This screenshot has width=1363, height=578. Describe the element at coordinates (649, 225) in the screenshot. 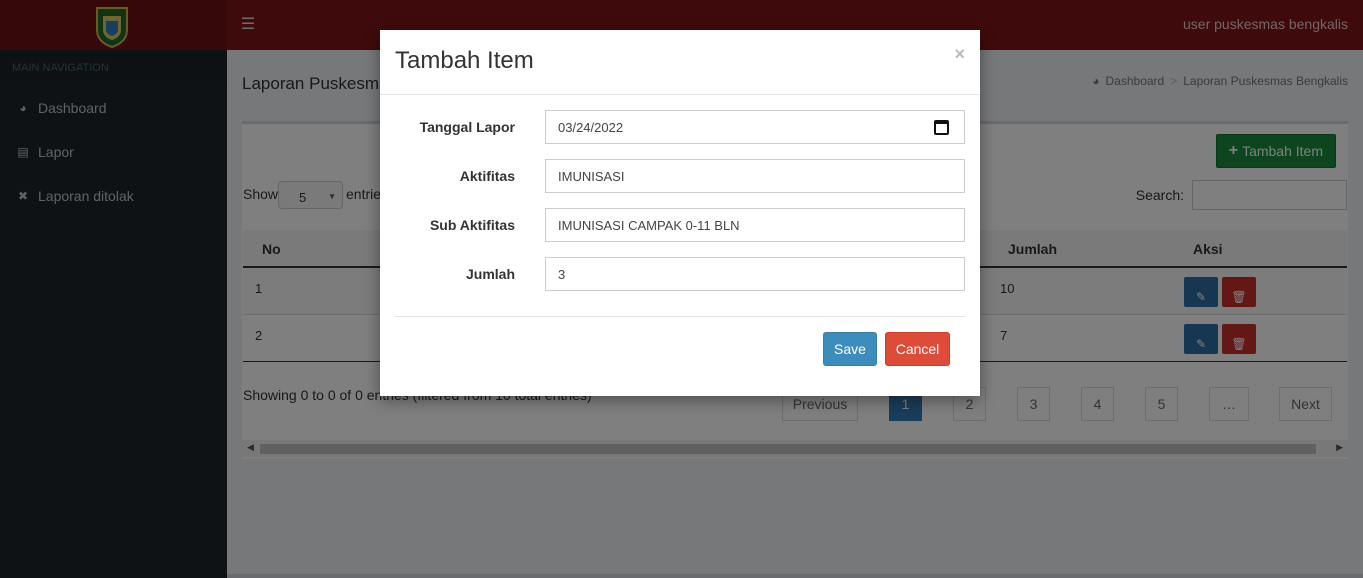

I see `sub-aktifitas-value: IMUNISASI CAMPAK 0-11 BLN` at that location.